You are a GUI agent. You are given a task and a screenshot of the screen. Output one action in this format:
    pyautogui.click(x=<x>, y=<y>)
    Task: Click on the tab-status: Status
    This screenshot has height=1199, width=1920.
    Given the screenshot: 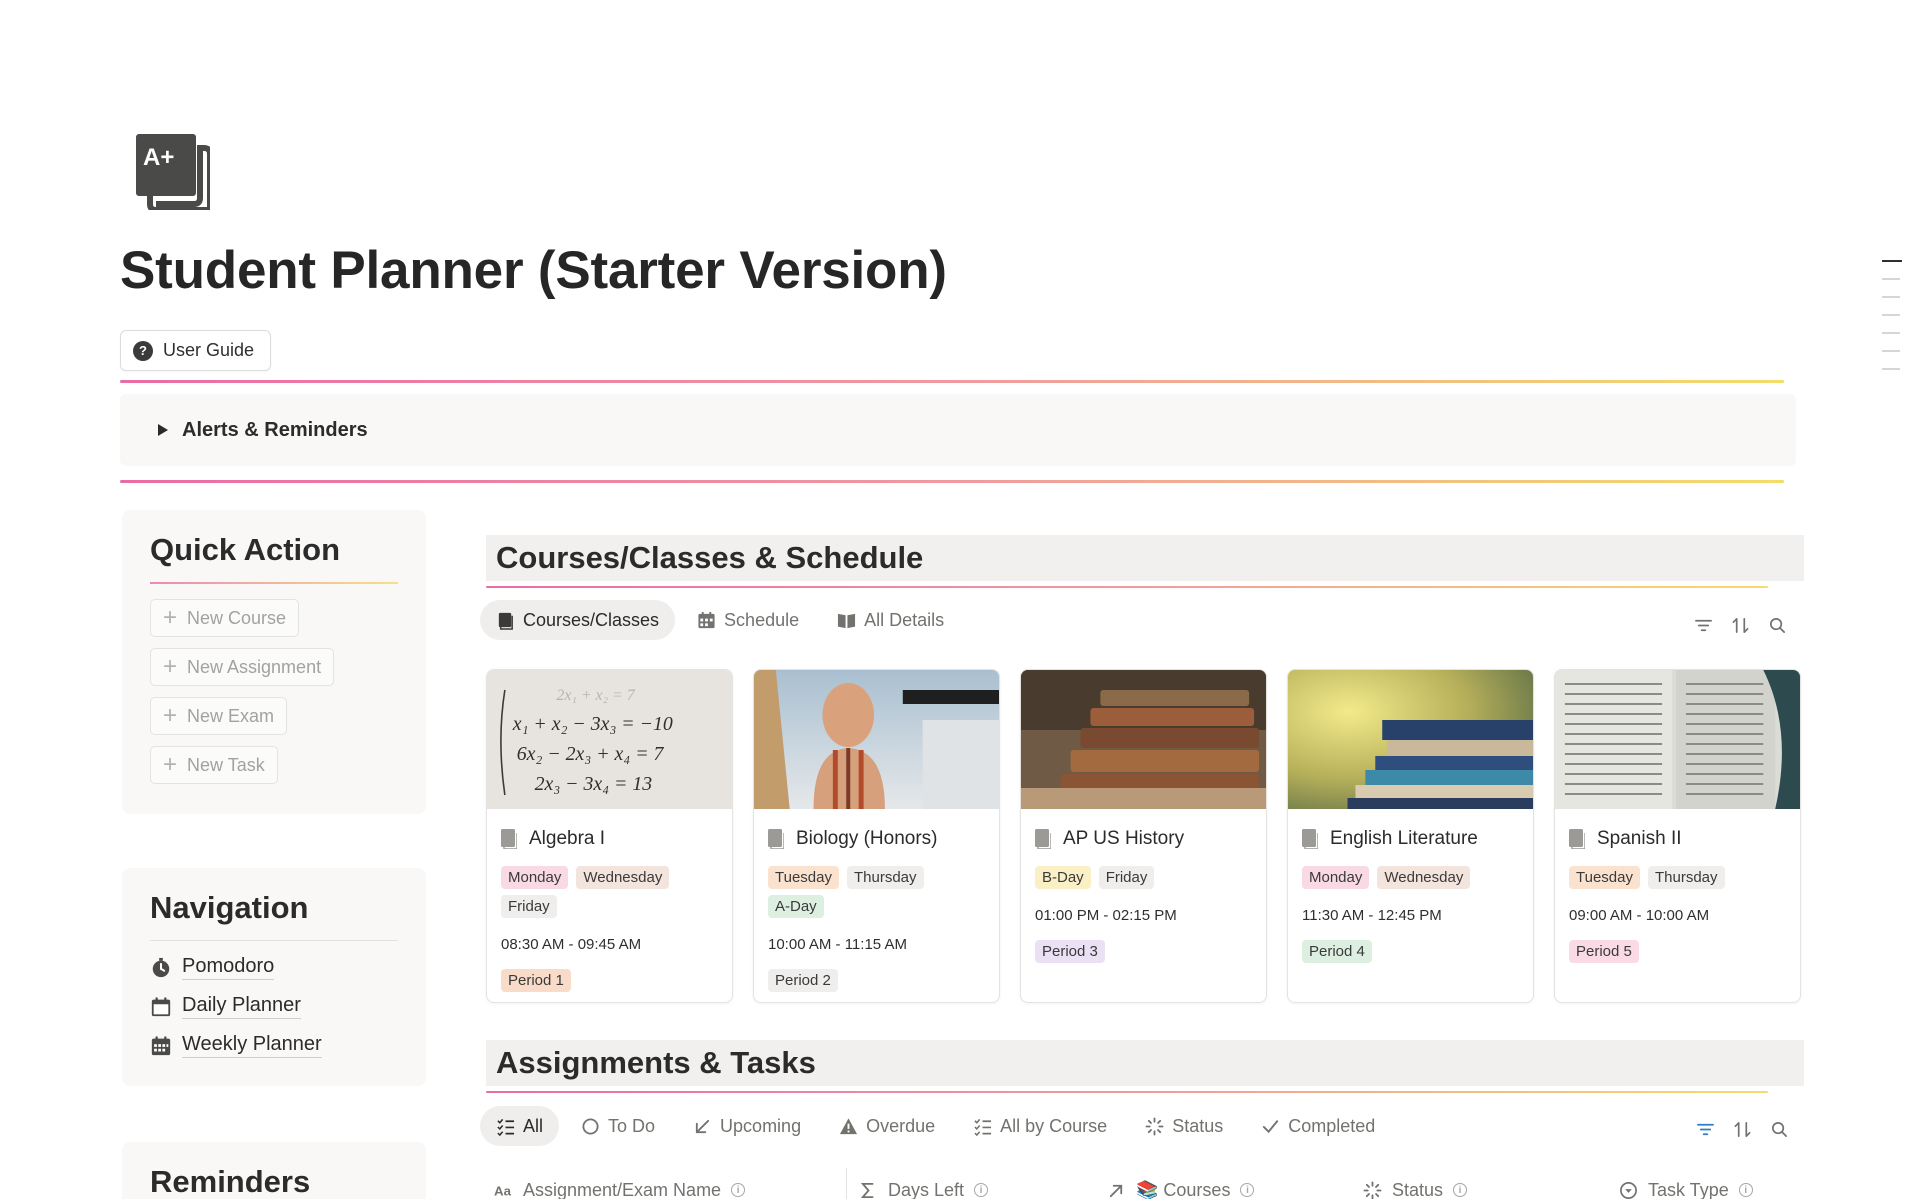 What is the action you would take?
    pyautogui.click(x=1184, y=1126)
    